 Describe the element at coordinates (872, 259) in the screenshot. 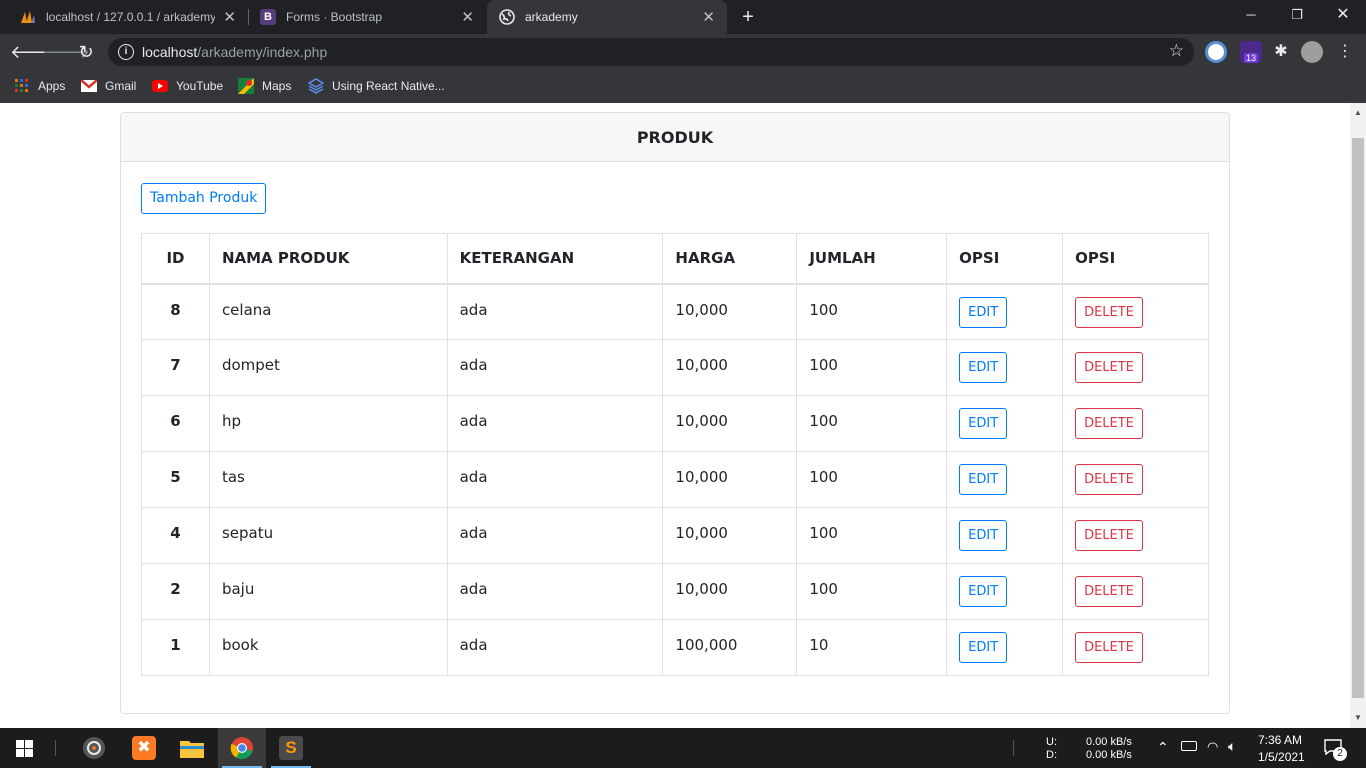

I see `column-header-jumlah: JUMLAH` at that location.